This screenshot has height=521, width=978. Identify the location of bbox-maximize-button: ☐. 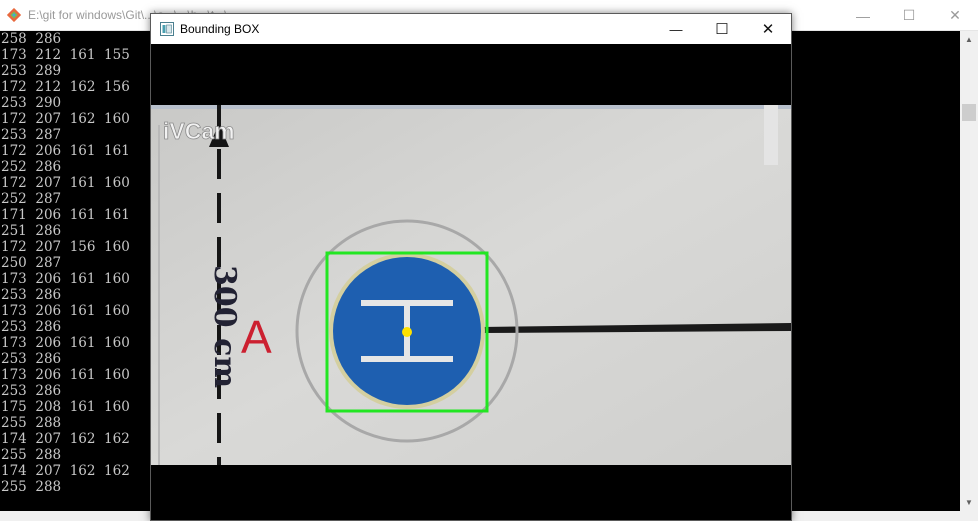
(722, 29).